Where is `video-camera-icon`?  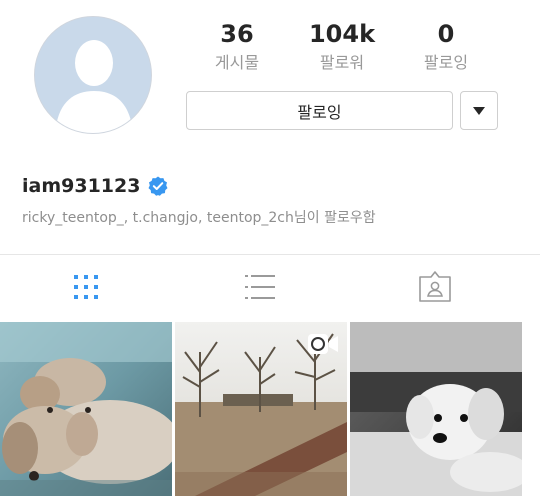
video-camera-icon is located at coordinates (323, 344).